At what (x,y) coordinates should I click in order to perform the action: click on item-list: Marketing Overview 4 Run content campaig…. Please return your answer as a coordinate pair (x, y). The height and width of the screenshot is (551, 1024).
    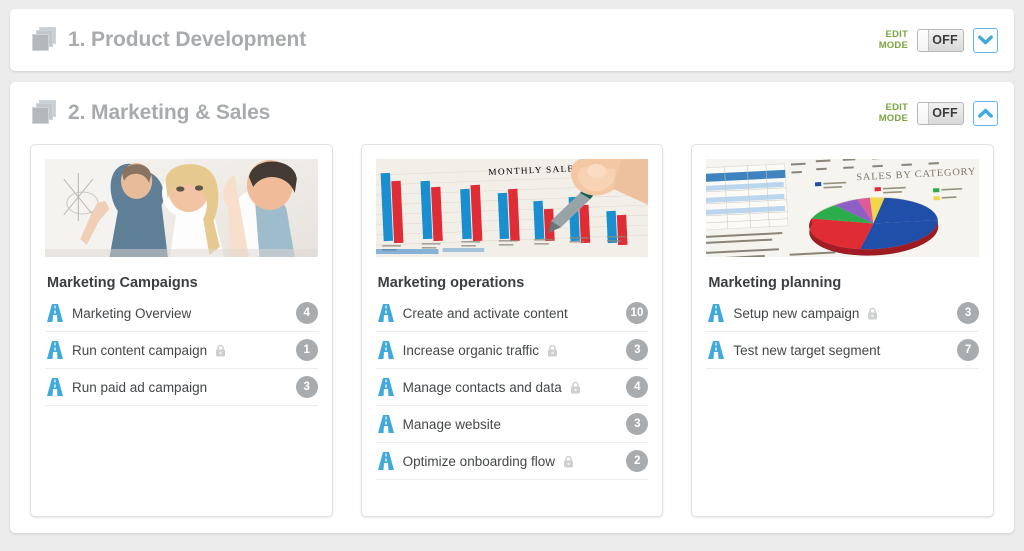
    Looking at the image, I should click on (181, 350).